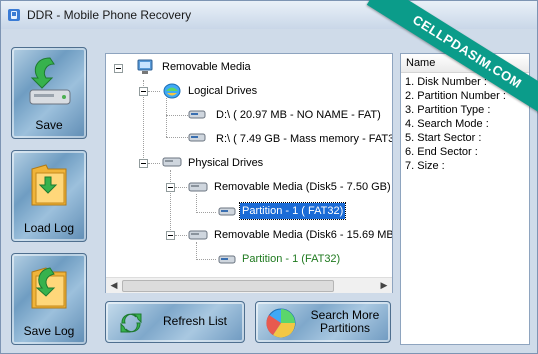  Describe the element at coordinates (50, 81) in the screenshot. I see `drive-save-icon` at that location.